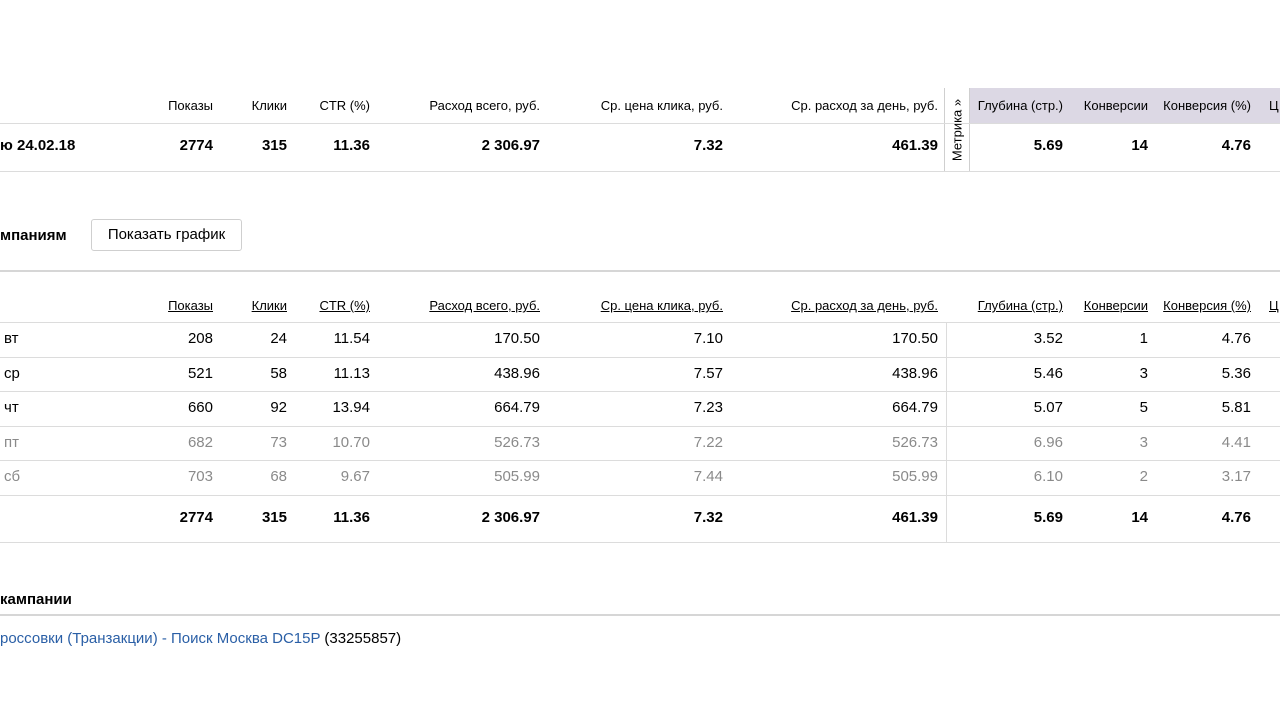 The width and height of the screenshot is (1280, 720). I want to click on row-day-label: ср, so click(12, 373).